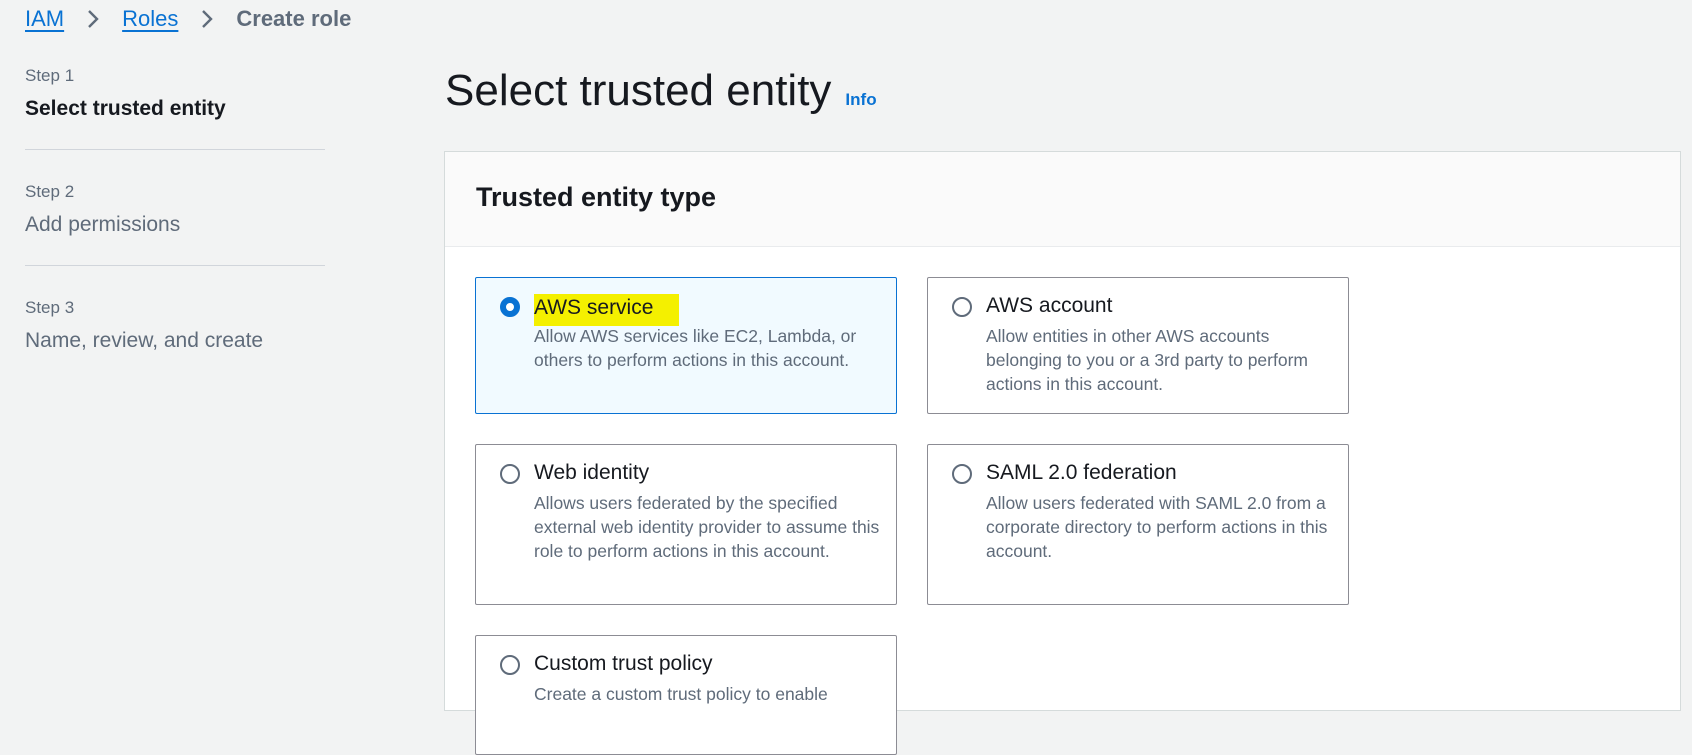 The height and width of the screenshot is (755, 1692). Describe the element at coordinates (1062, 199) in the screenshot. I see `panel-header: Trusted entity type` at that location.